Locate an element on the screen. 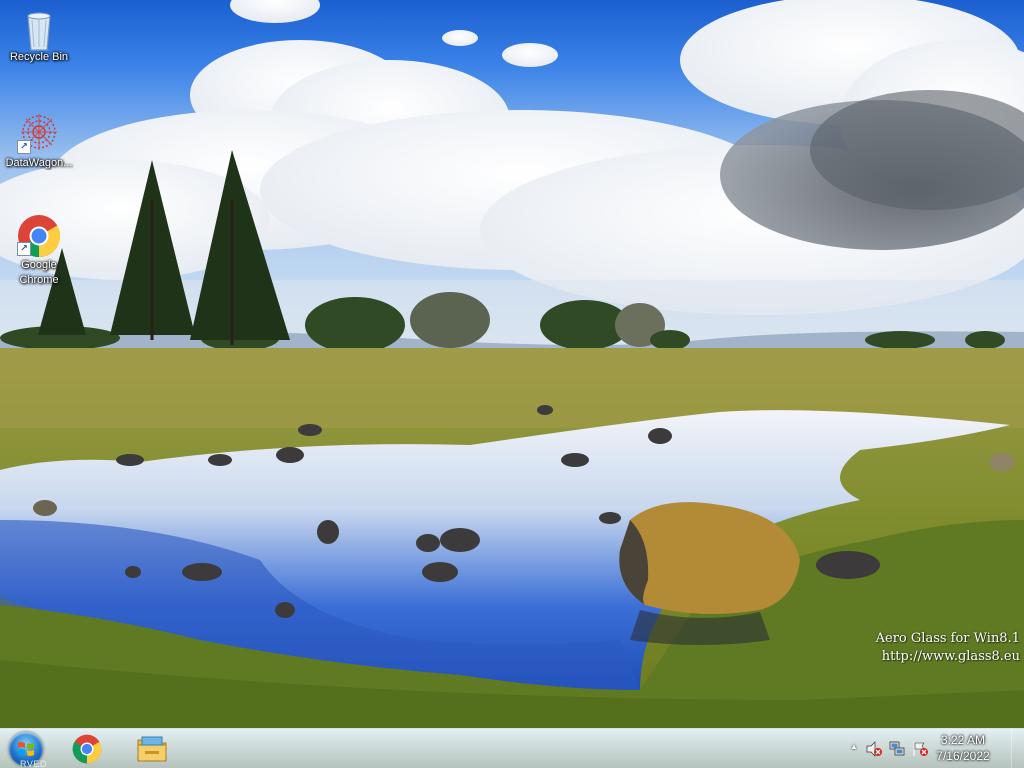 This screenshot has width=1024, height=768. taskbar: RVED ▲ 3:22 AM 7/16/2022 is located at coordinates (512, 748).